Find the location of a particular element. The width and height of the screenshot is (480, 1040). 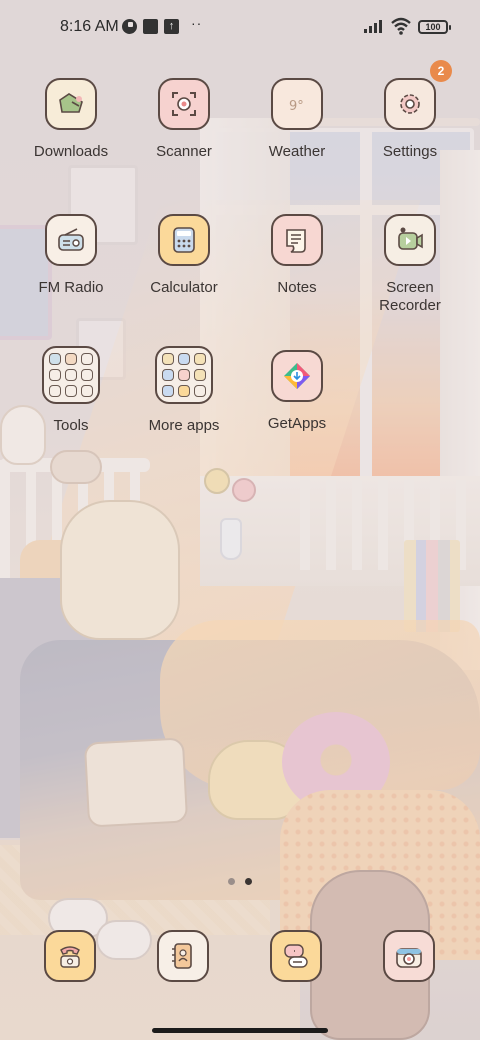

app-fm-radio: FM Radio is located at coordinates (71, 255).